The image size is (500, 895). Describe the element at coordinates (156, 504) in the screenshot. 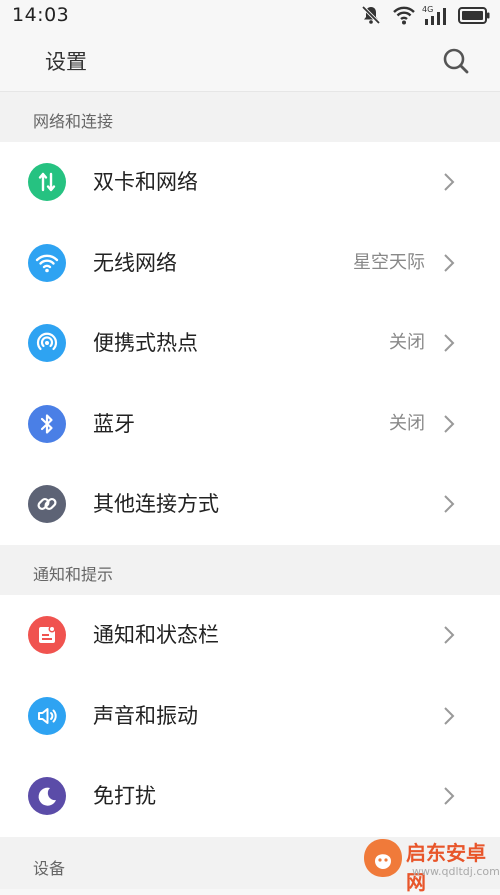

I see `item-label: 其他连接方式` at that location.